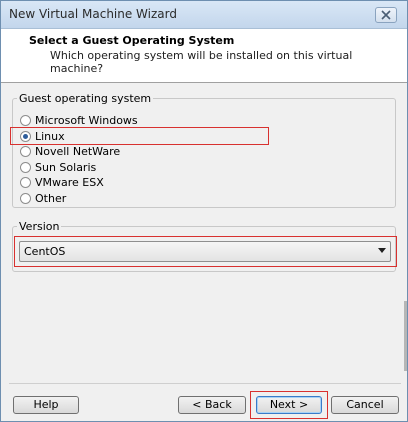  What do you see at coordinates (39, 226) in the screenshot?
I see `version-group-label: Version` at bounding box center [39, 226].